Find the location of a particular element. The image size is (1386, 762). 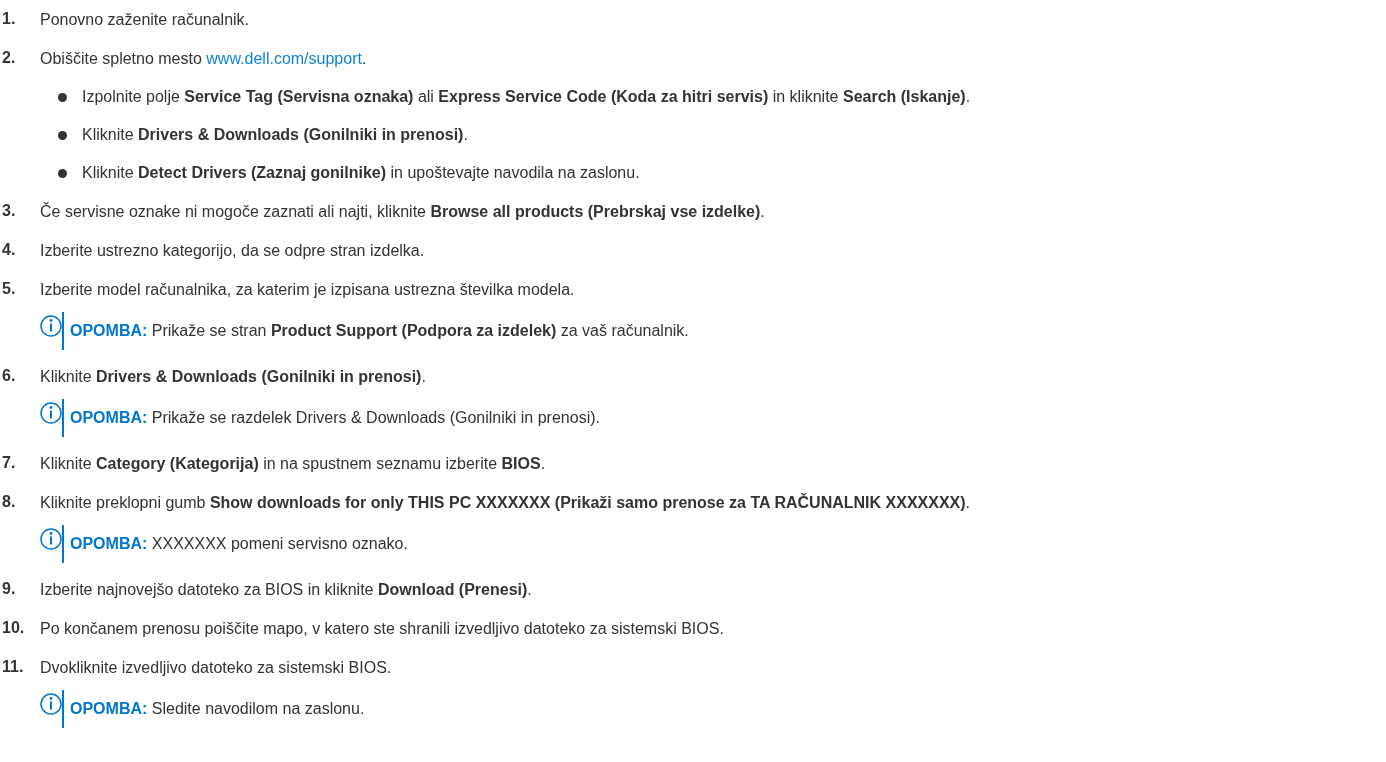

step-number: 9. is located at coordinates (9, 589).